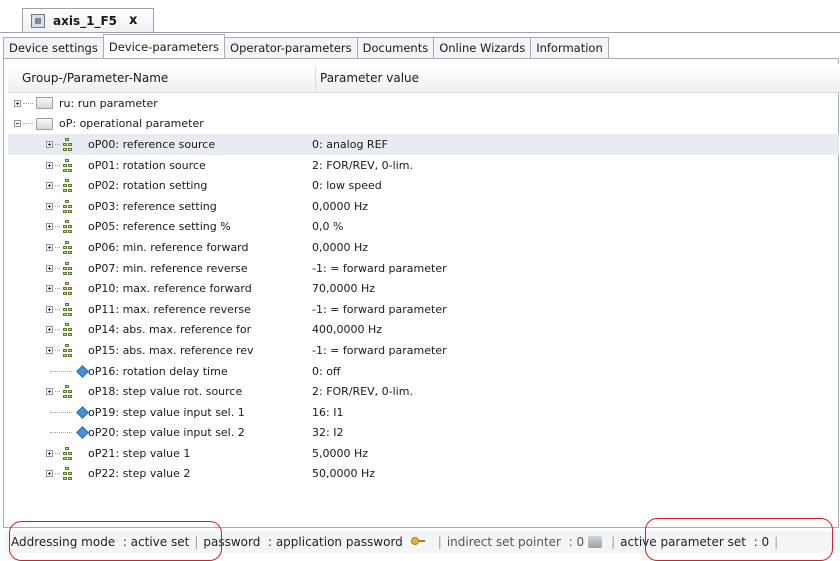 The height and width of the screenshot is (561, 840). I want to click on parameter-name: oP11: max. reference reverse, so click(169, 309).